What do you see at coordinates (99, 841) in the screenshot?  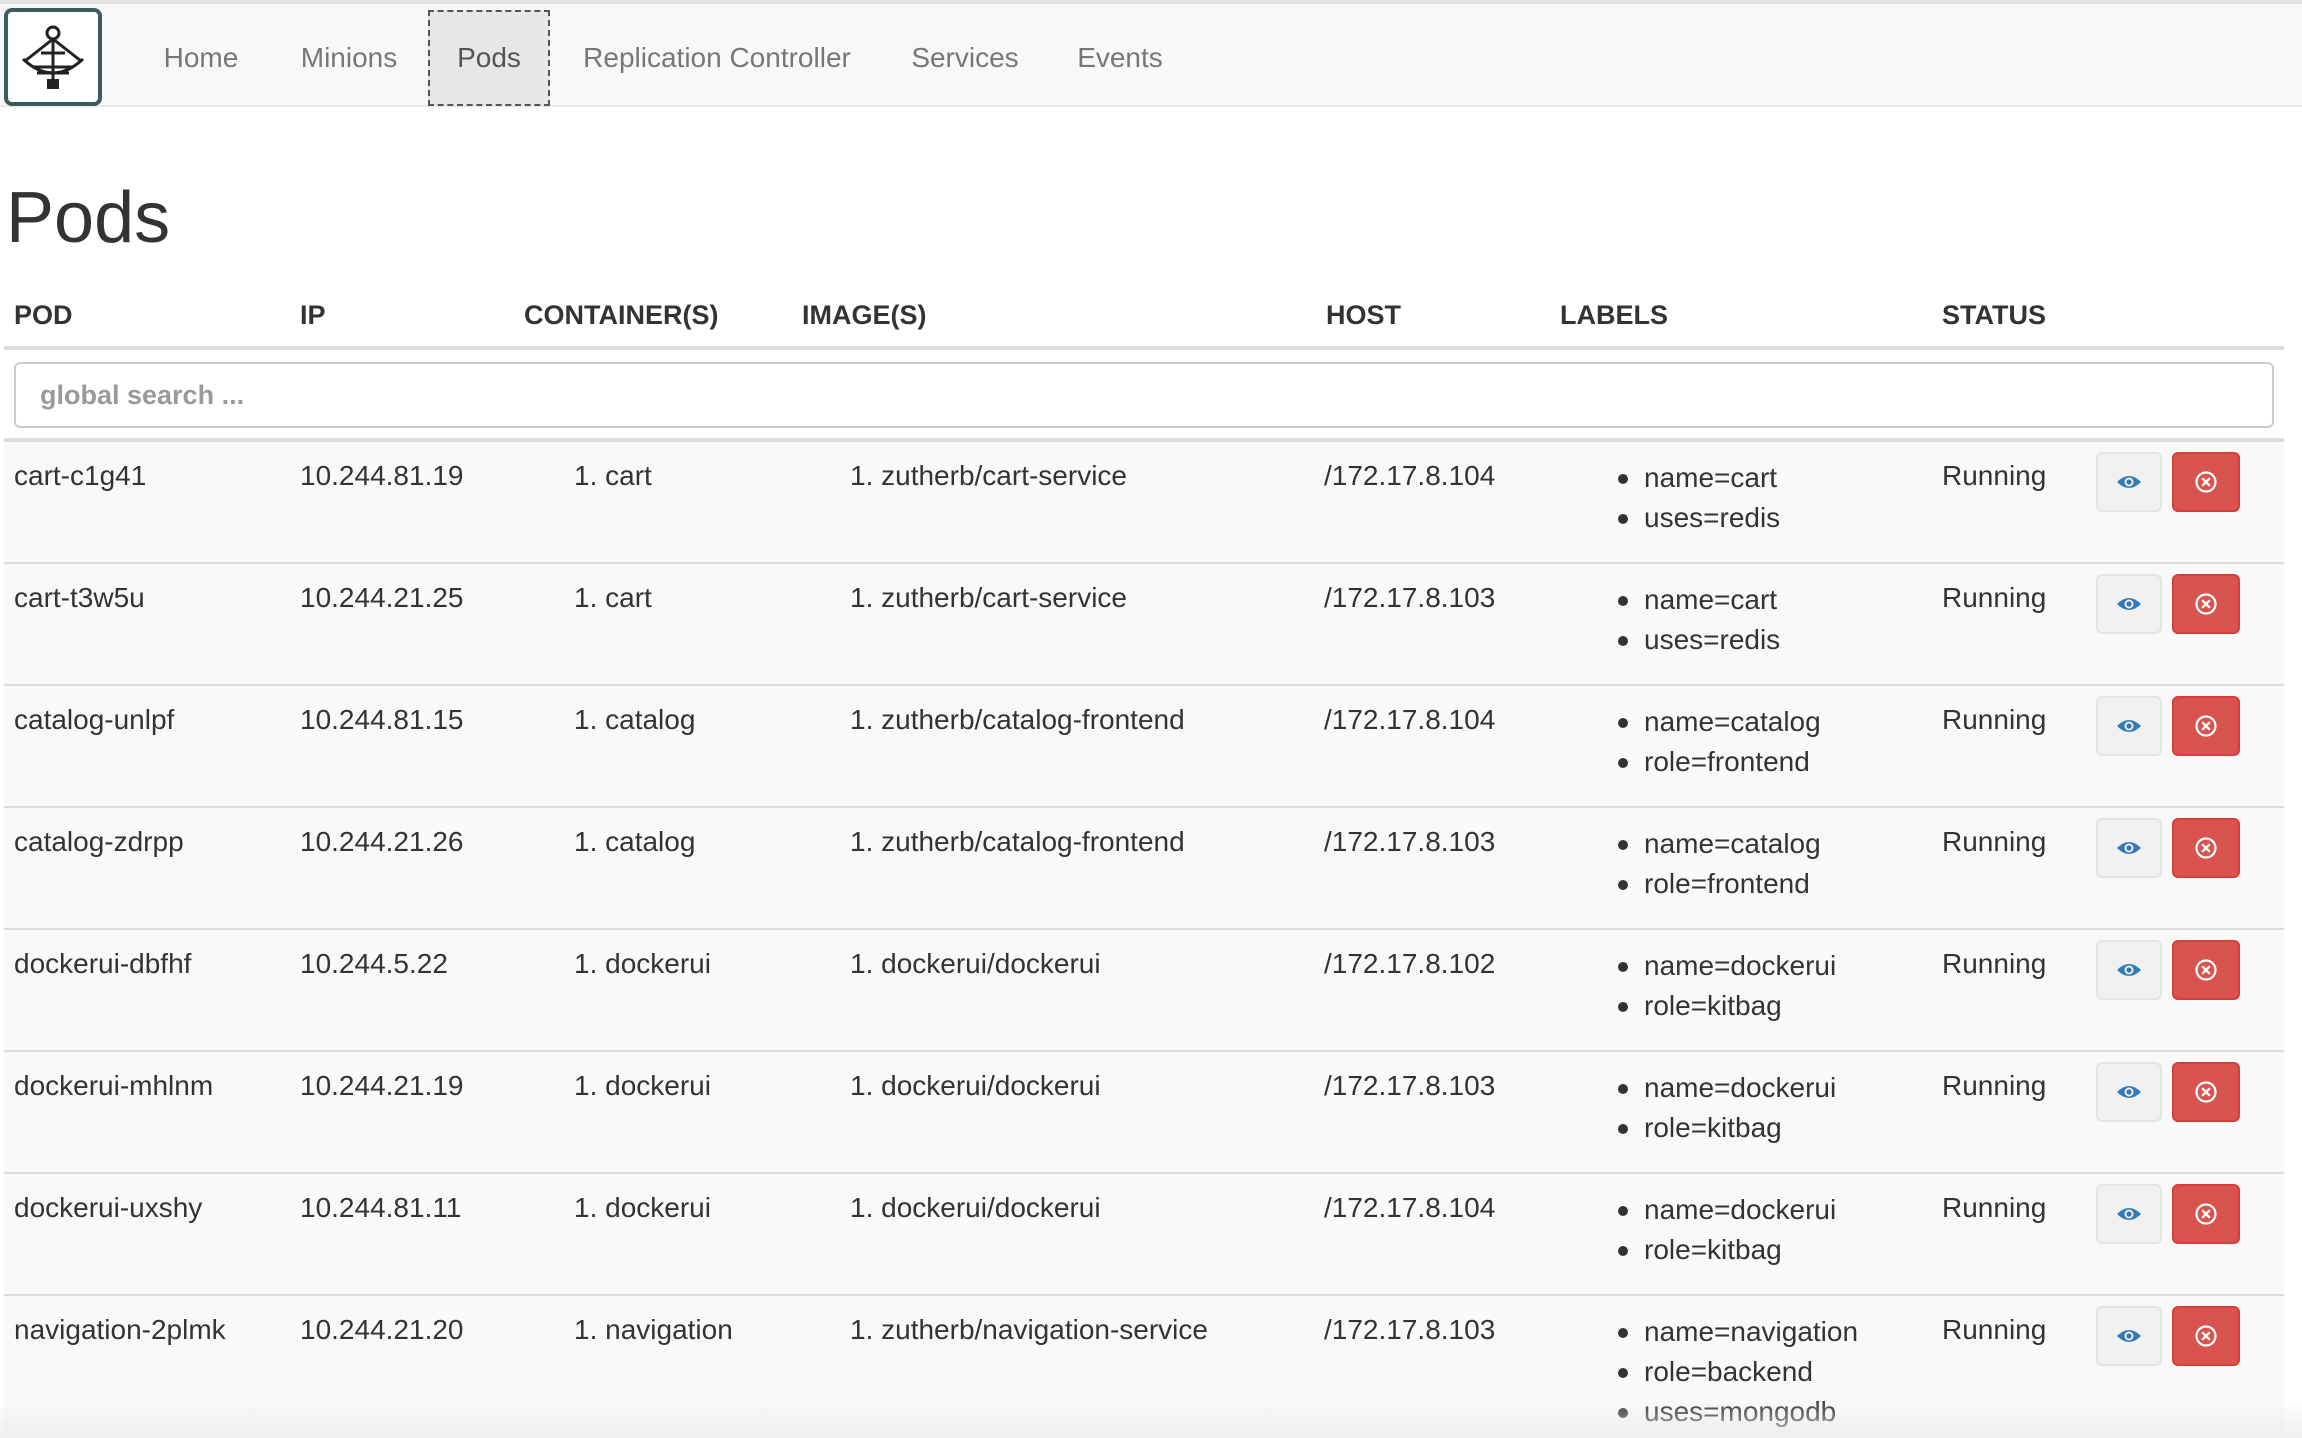 I see `pod-name: catalog-zdrpp` at bounding box center [99, 841].